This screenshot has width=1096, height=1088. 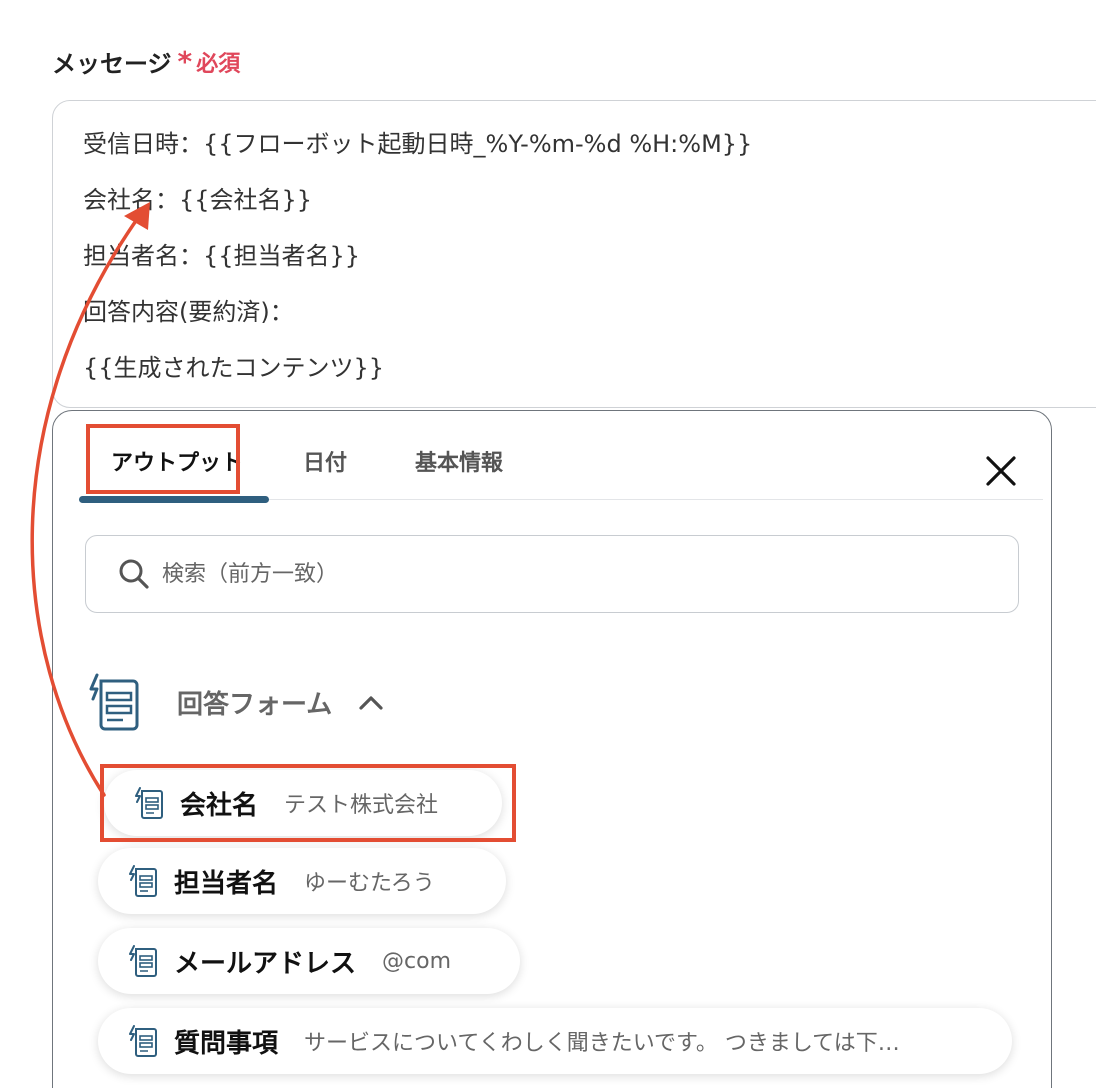 I want to click on message-line: 受信日時：{{フローボット起動日時_%Y-%m-%d %H:%M}}, so click(x=418, y=144).